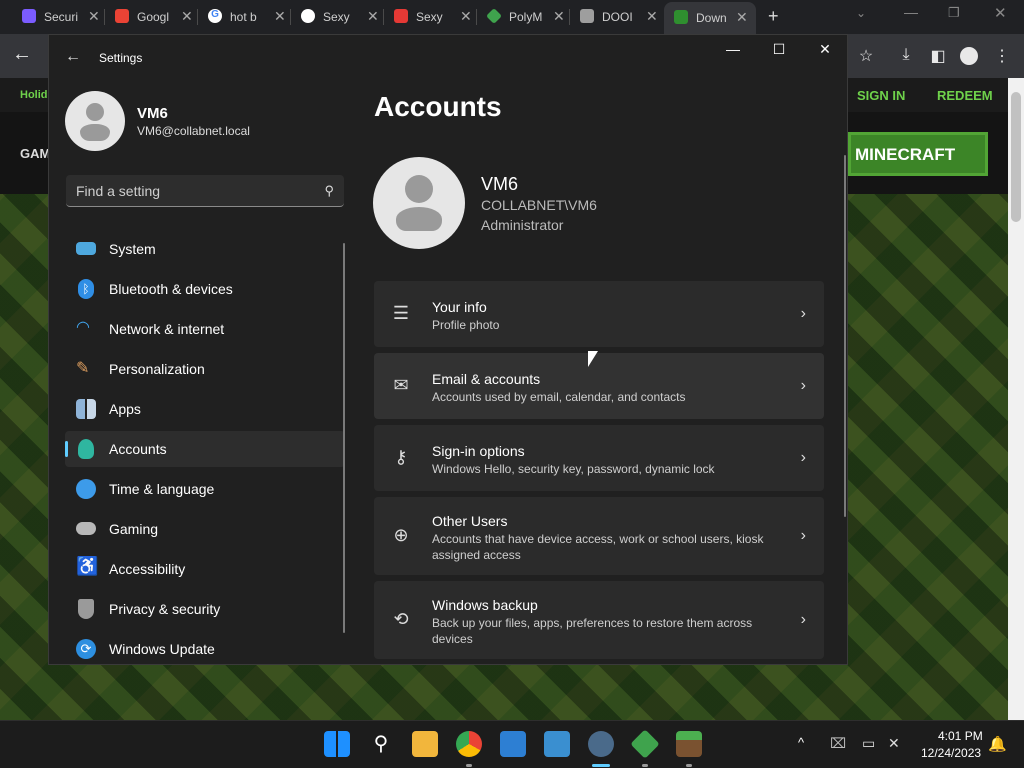  Describe the element at coordinates (34, 95) in the screenshot. I see `promo-text: Holid` at that location.